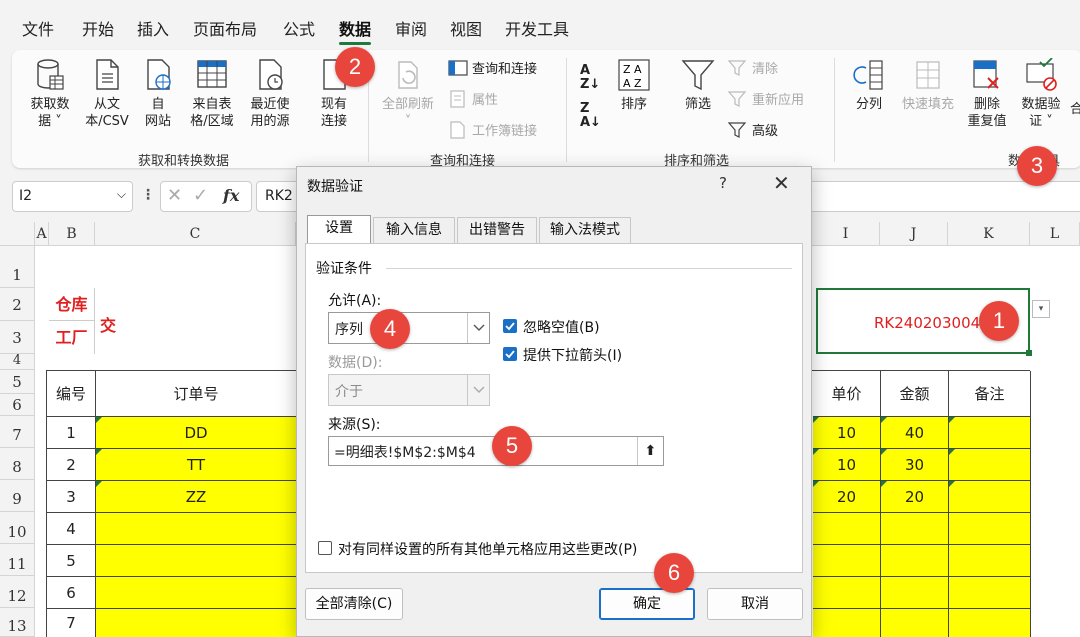 This screenshot has height=637, width=1080. I want to click on cell-no: 1, so click(71, 433).